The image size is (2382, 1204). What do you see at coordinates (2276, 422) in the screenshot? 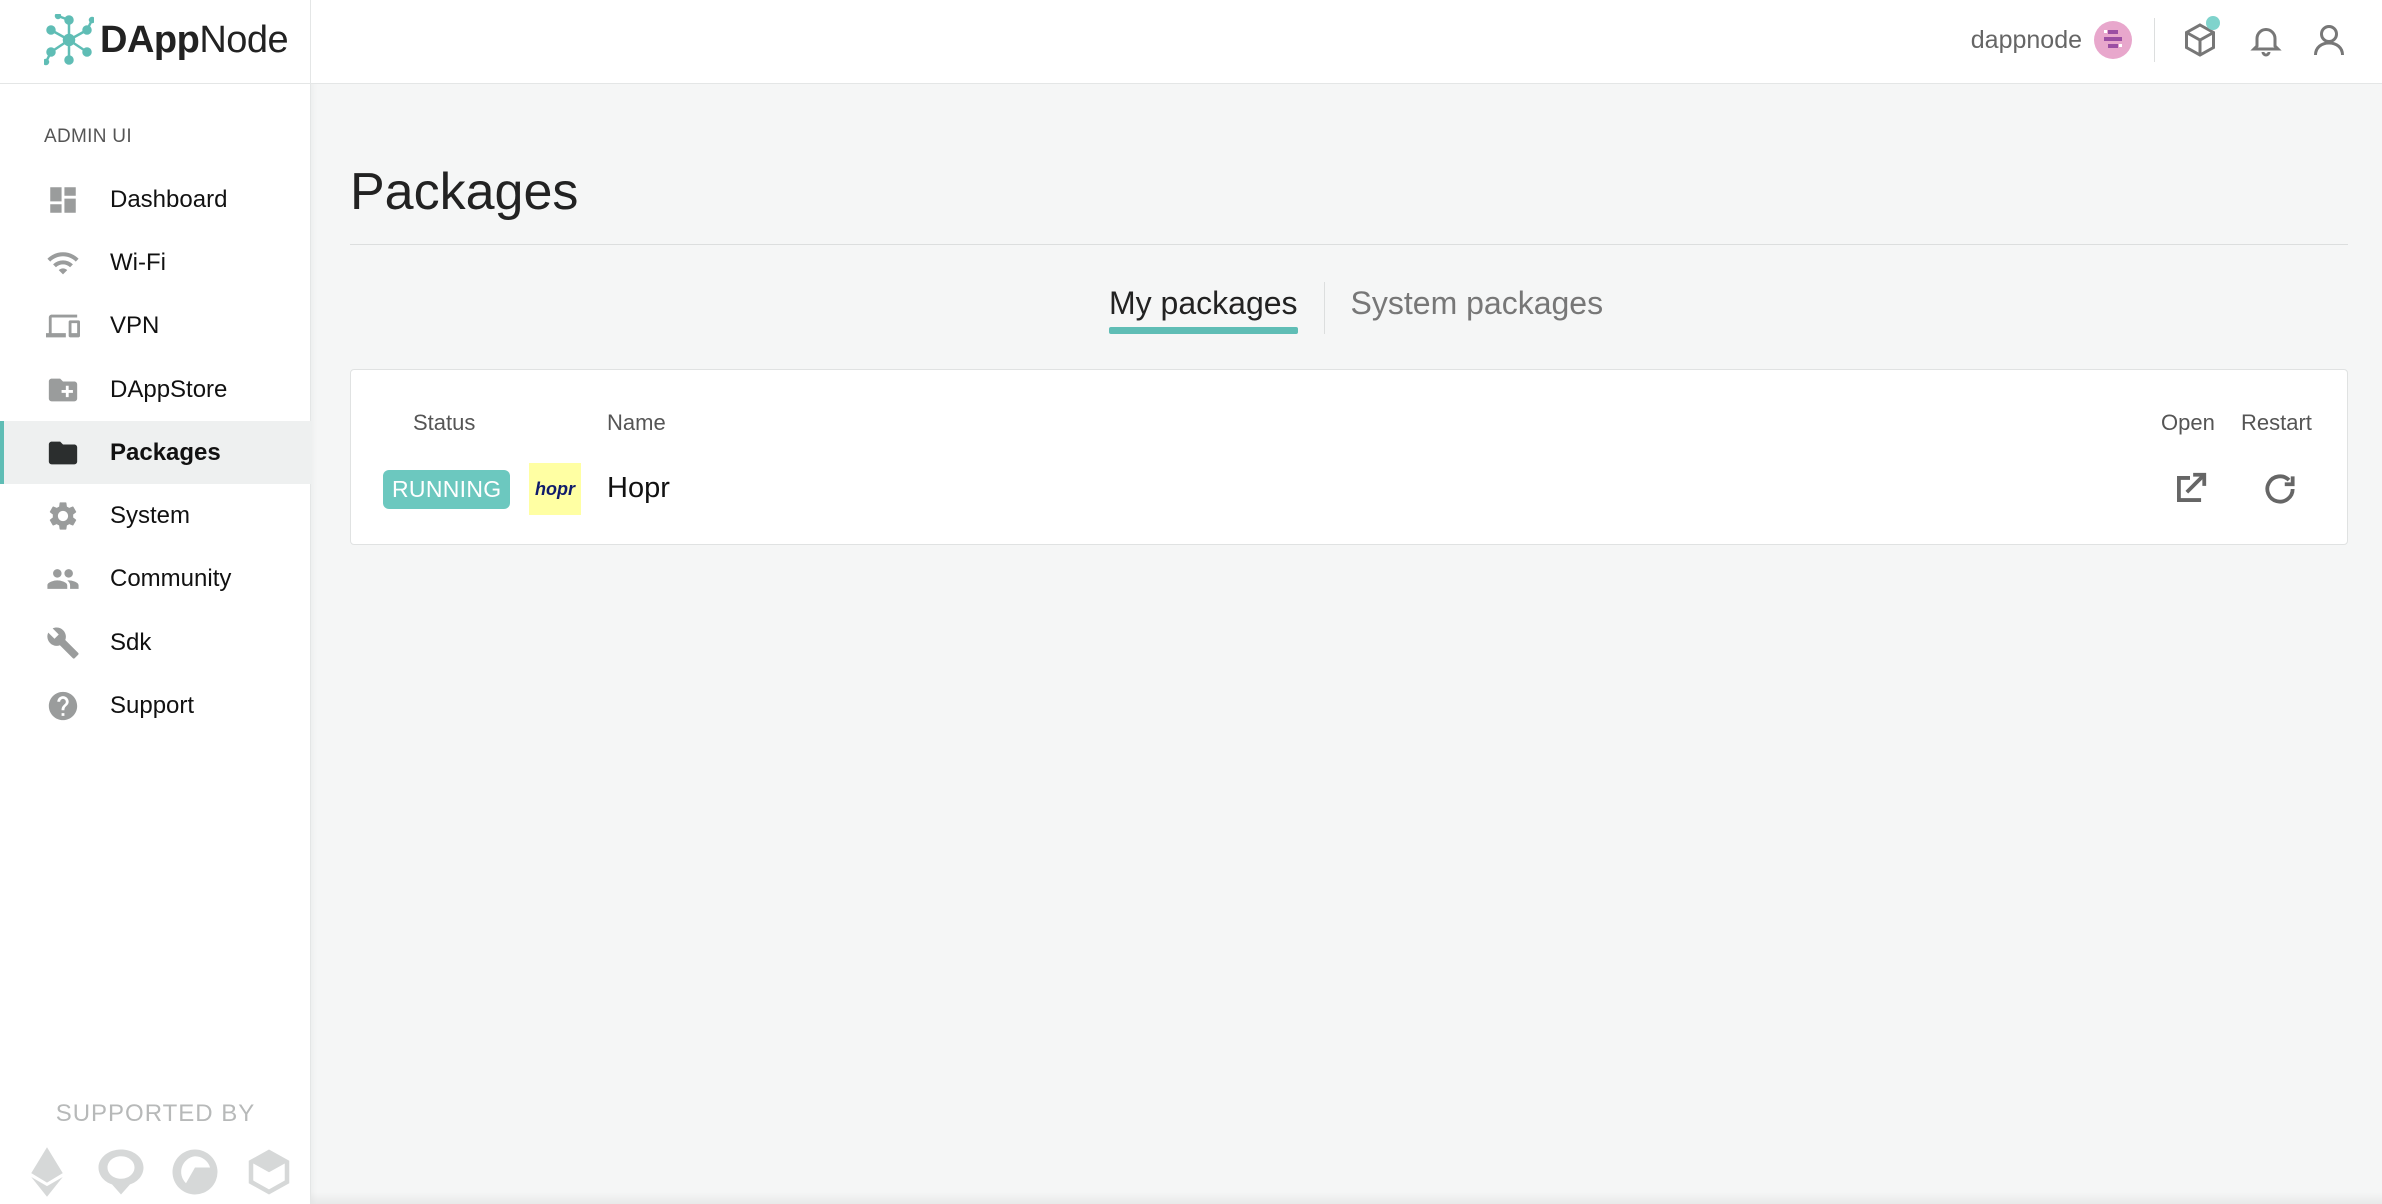
I see `column-header-restart: Restart` at bounding box center [2276, 422].